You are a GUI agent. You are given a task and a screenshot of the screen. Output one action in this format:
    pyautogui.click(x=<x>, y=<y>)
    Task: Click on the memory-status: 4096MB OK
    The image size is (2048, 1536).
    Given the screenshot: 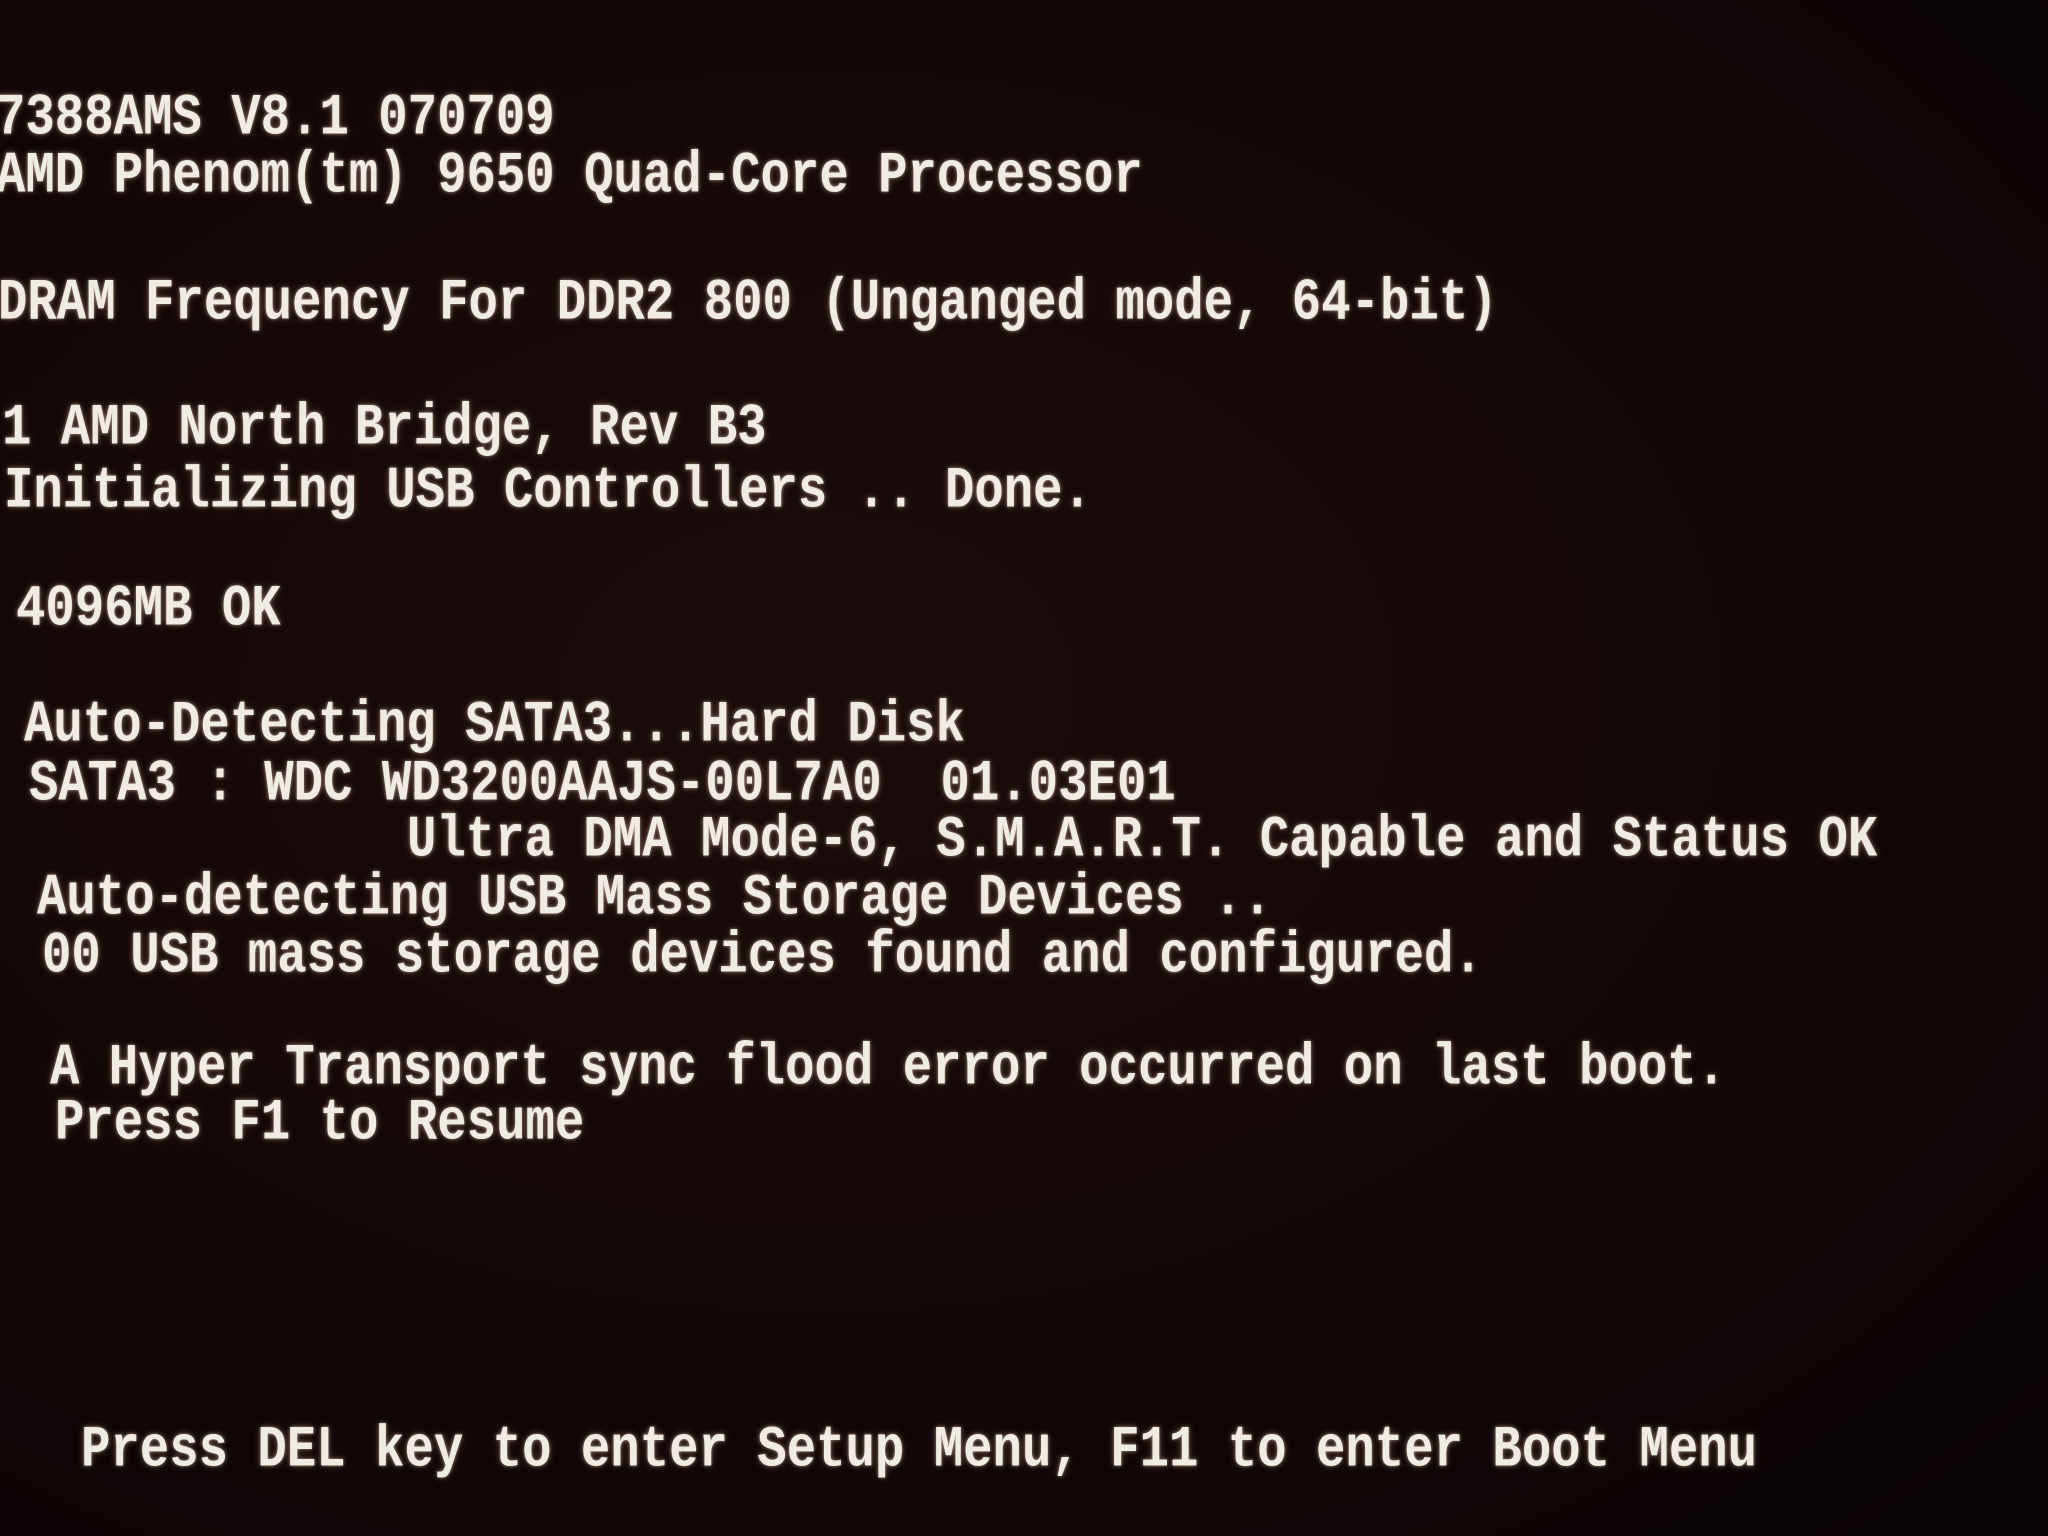 What is the action you would take?
    pyautogui.click(x=148, y=609)
    